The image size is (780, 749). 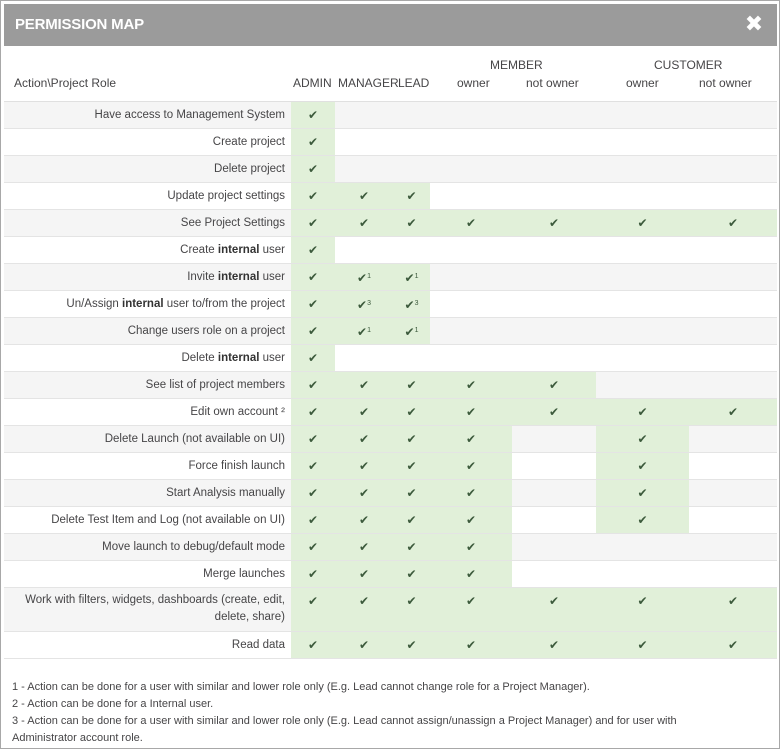 I want to click on action-label: Create project, so click(x=249, y=142).